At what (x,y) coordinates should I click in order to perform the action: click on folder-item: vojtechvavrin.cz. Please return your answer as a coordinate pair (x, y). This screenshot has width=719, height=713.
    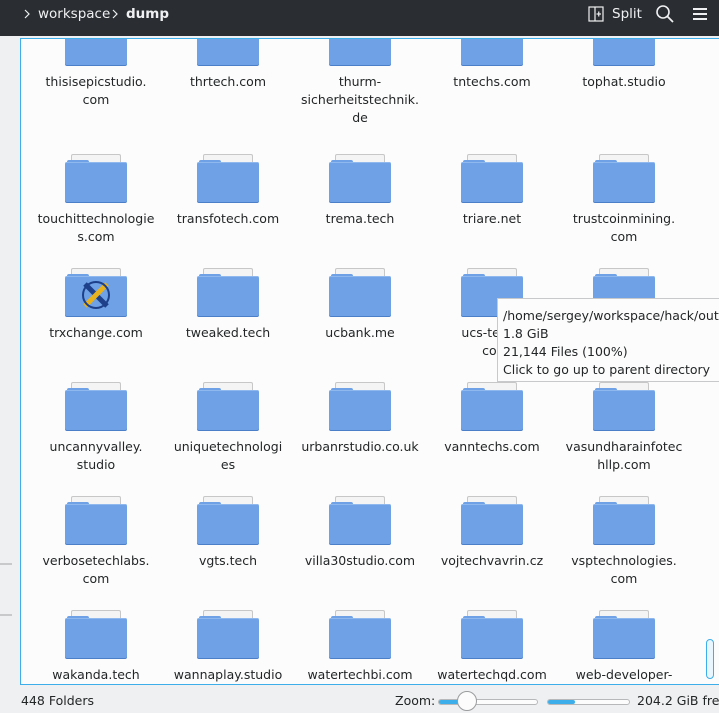
    Looking at the image, I should click on (492, 533).